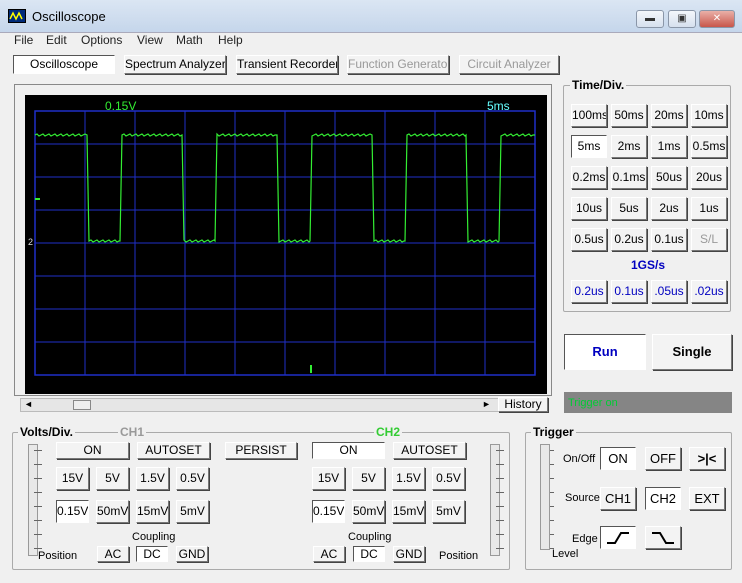 The image size is (742, 583). What do you see at coordinates (261, 450) in the screenshot?
I see `persist-button: PERSIST` at bounding box center [261, 450].